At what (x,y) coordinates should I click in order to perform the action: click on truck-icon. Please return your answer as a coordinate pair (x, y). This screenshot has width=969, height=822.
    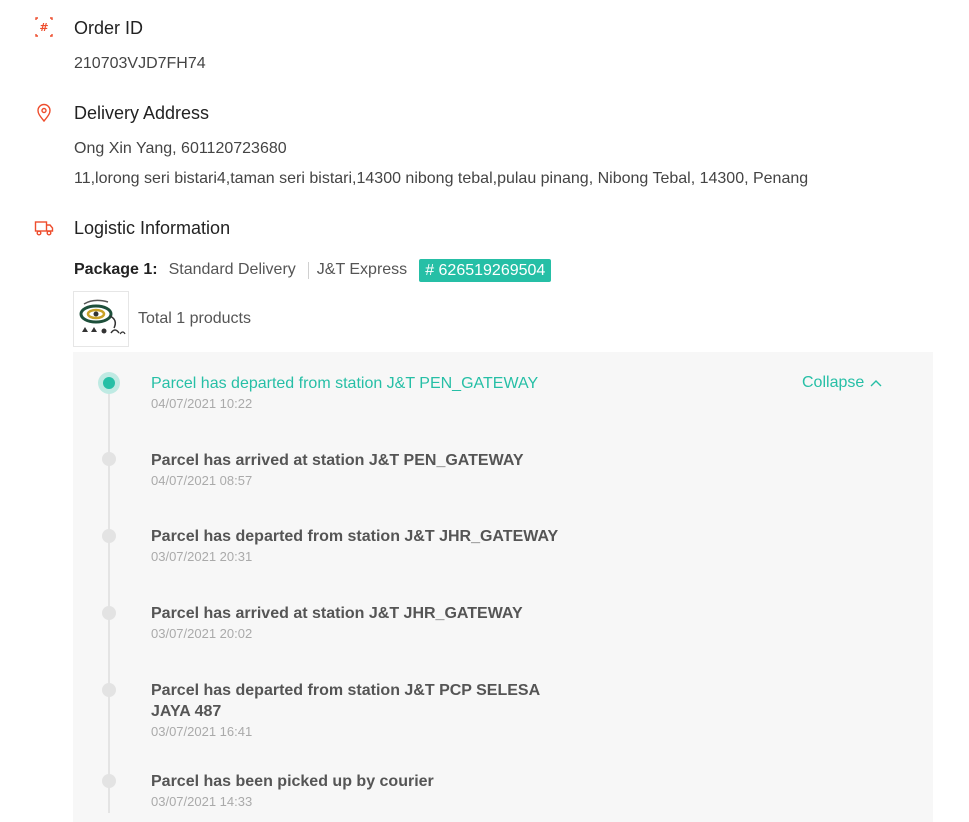
    Looking at the image, I should click on (44, 228).